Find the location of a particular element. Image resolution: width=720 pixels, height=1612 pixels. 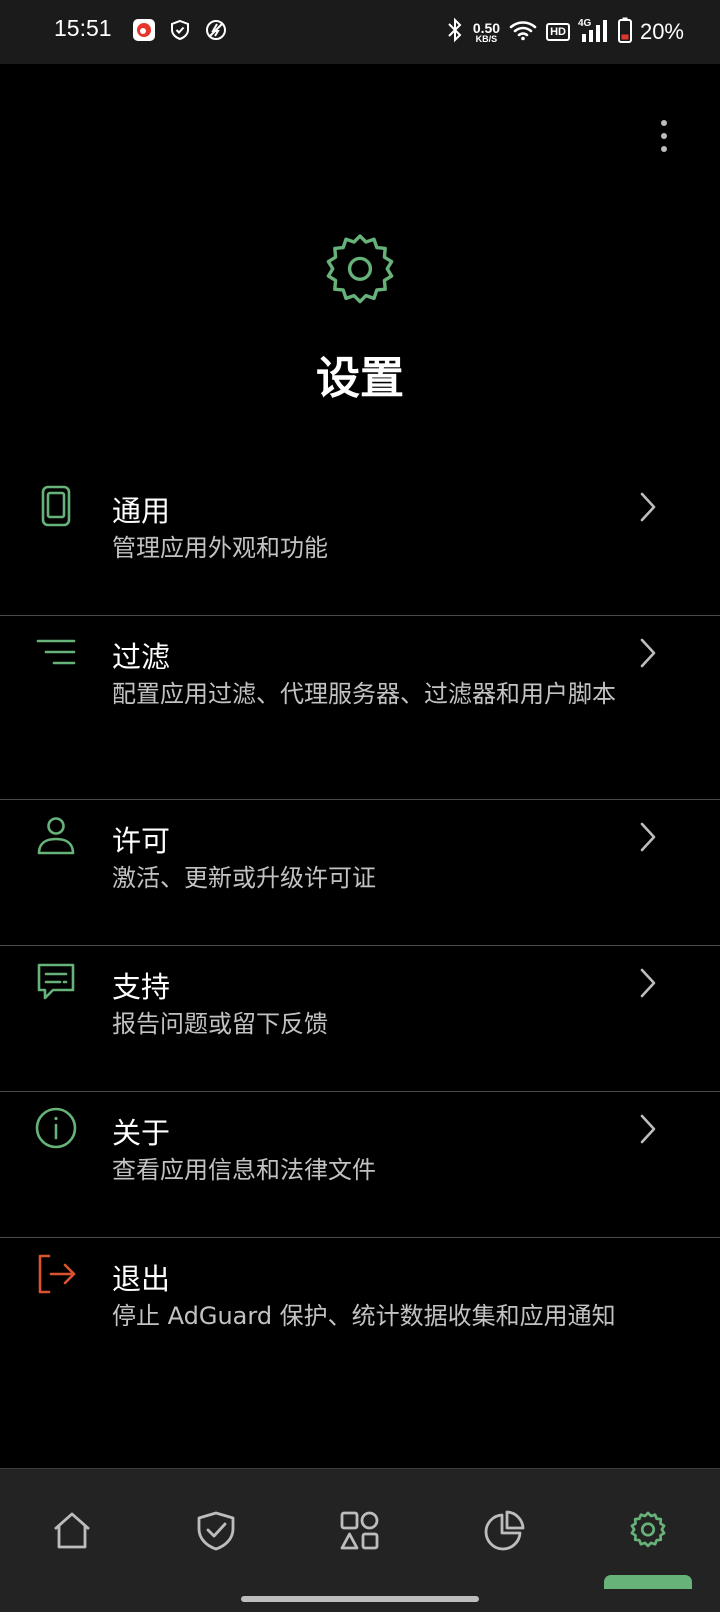

settings-item-subtitle: 激活、更新或升级许可证 is located at coordinates (244, 878).